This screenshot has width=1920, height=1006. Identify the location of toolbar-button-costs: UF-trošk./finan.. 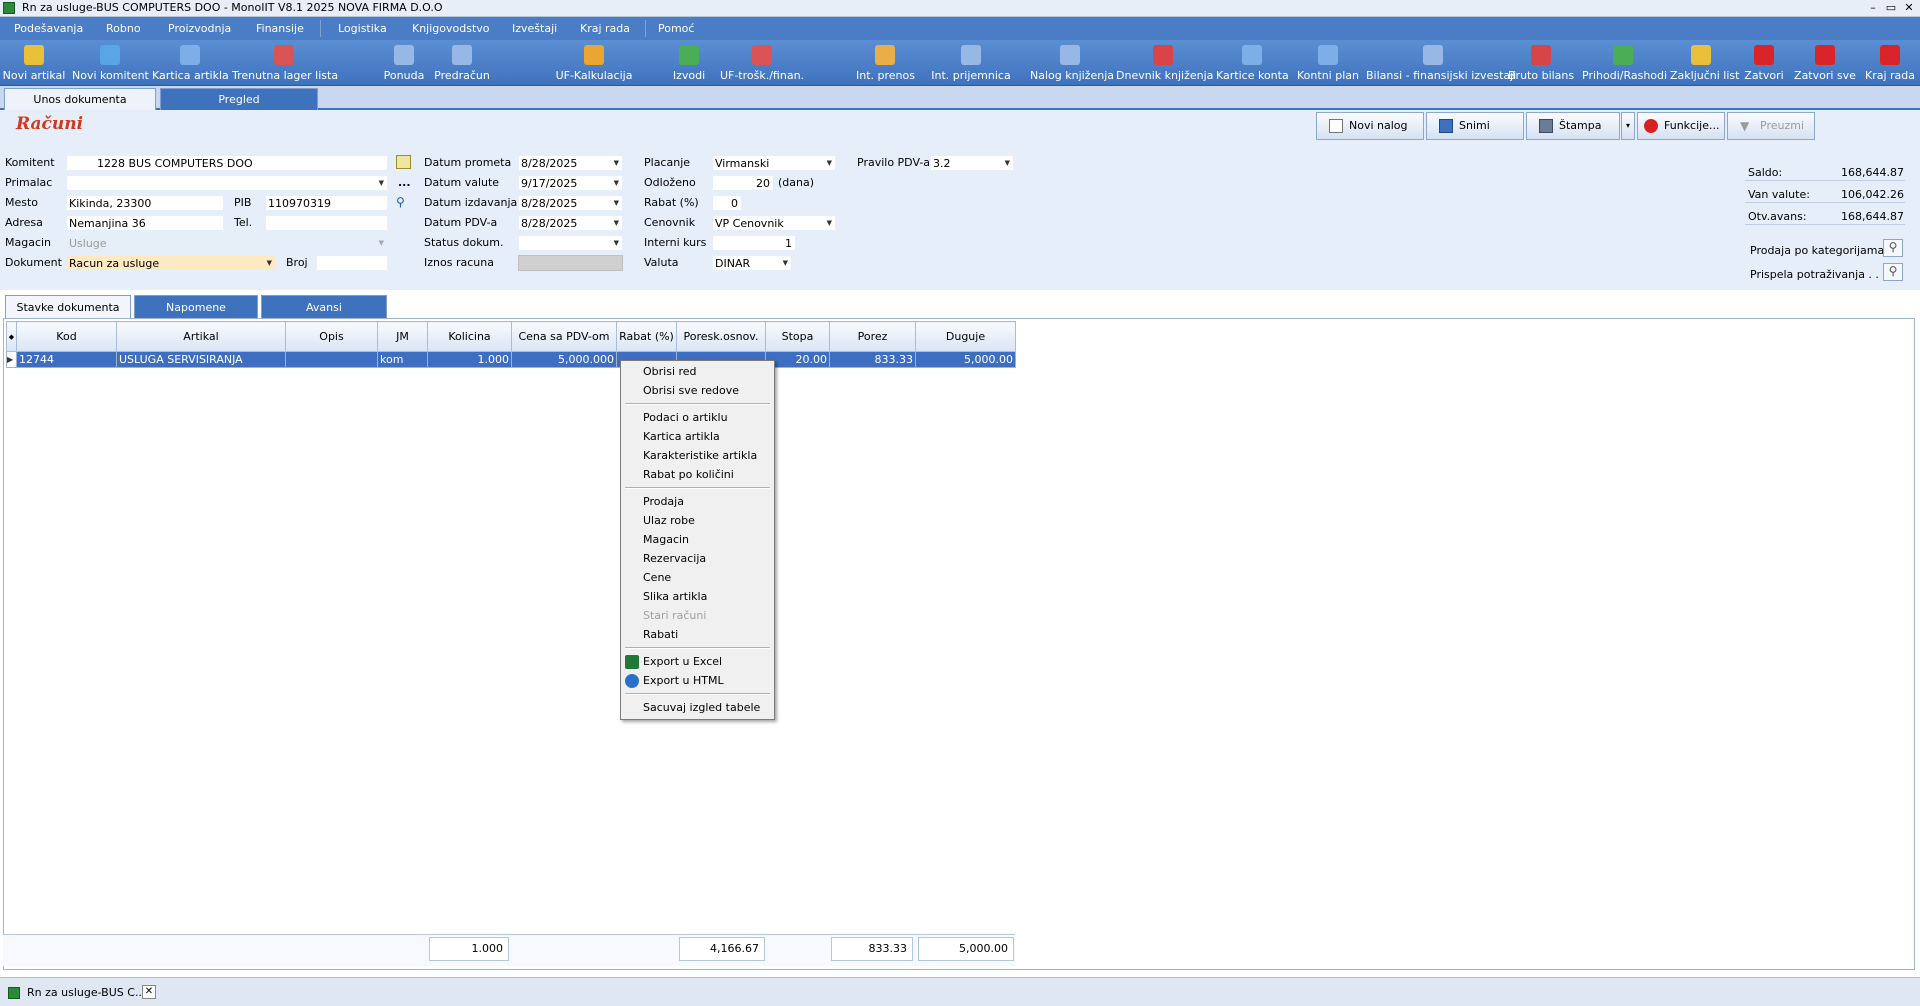
(762, 63).